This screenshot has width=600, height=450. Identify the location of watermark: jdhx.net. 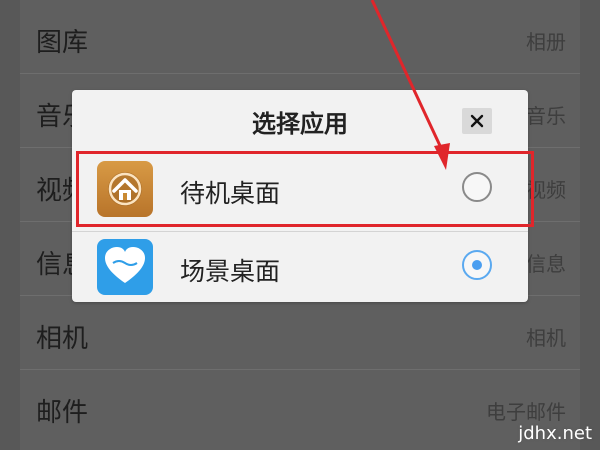
(555, 433).